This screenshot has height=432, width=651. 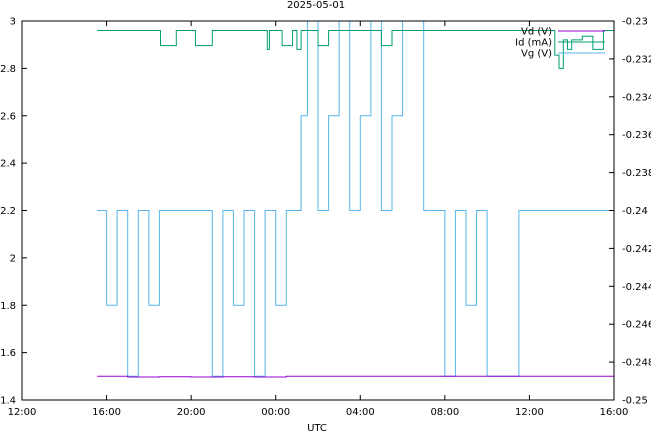 I want to click on y2-tick-label: -0.248, so click(x=636, y=363).